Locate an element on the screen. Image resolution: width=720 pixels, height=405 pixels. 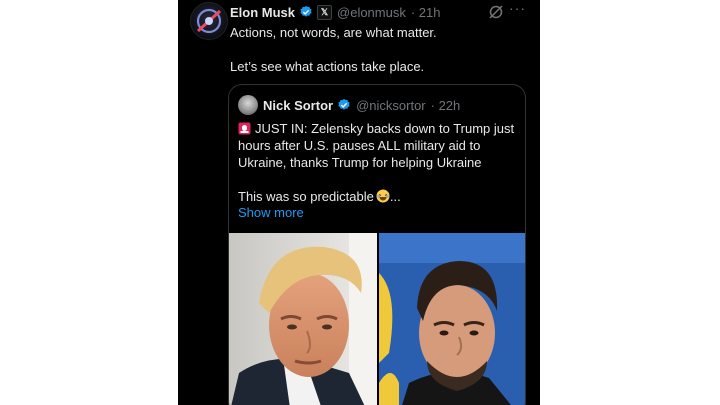
show-more-link: Show more is located at coordinates (271, 212).